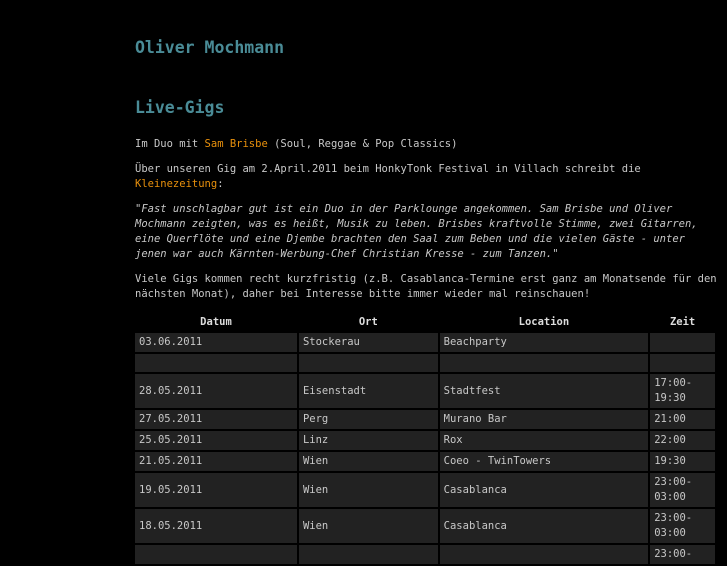 This screenshot has width=727, height=566. What do you see at coordinates (544, 419) in the screenshot?
I see `cell-venue: Murano Bar` at bounding box center [544, 419].